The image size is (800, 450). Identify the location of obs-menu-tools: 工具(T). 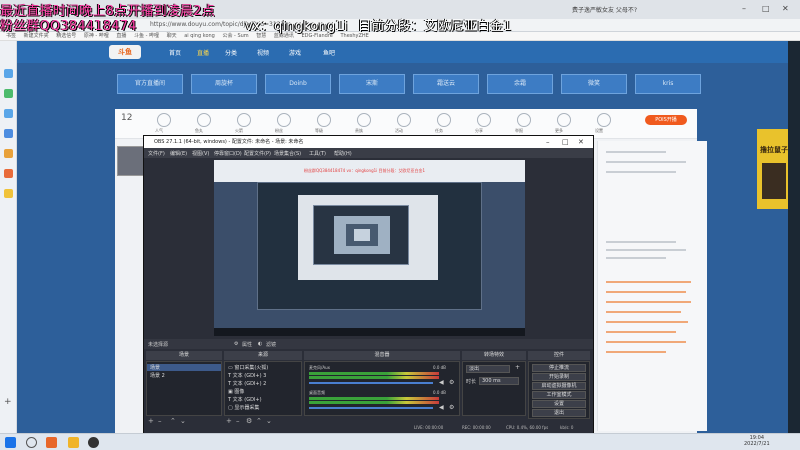
(317, 153).